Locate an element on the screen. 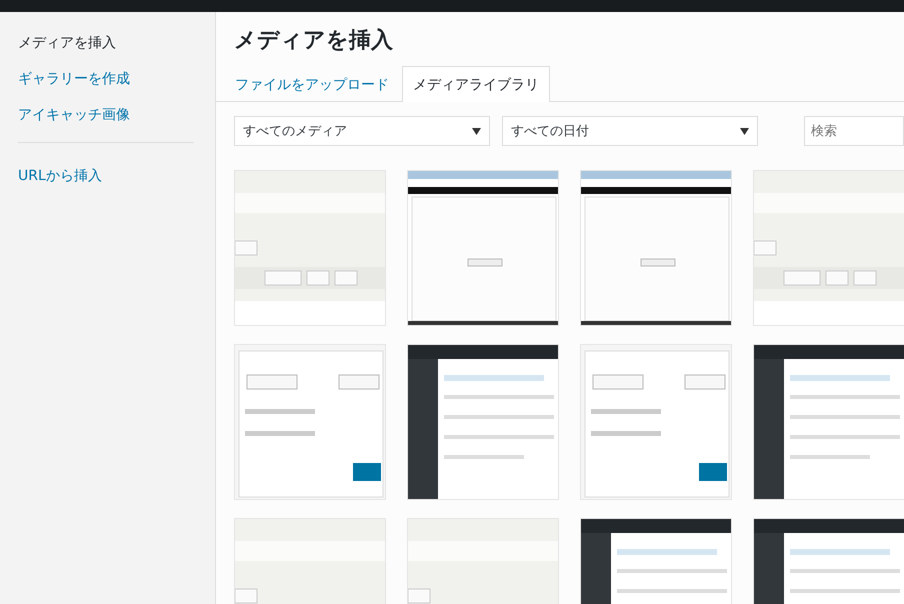 Image resolution: width=904 pixels, height=604 pixels. sidebar-item: アイキャッチ画像 is located at coordinates (74, 122).